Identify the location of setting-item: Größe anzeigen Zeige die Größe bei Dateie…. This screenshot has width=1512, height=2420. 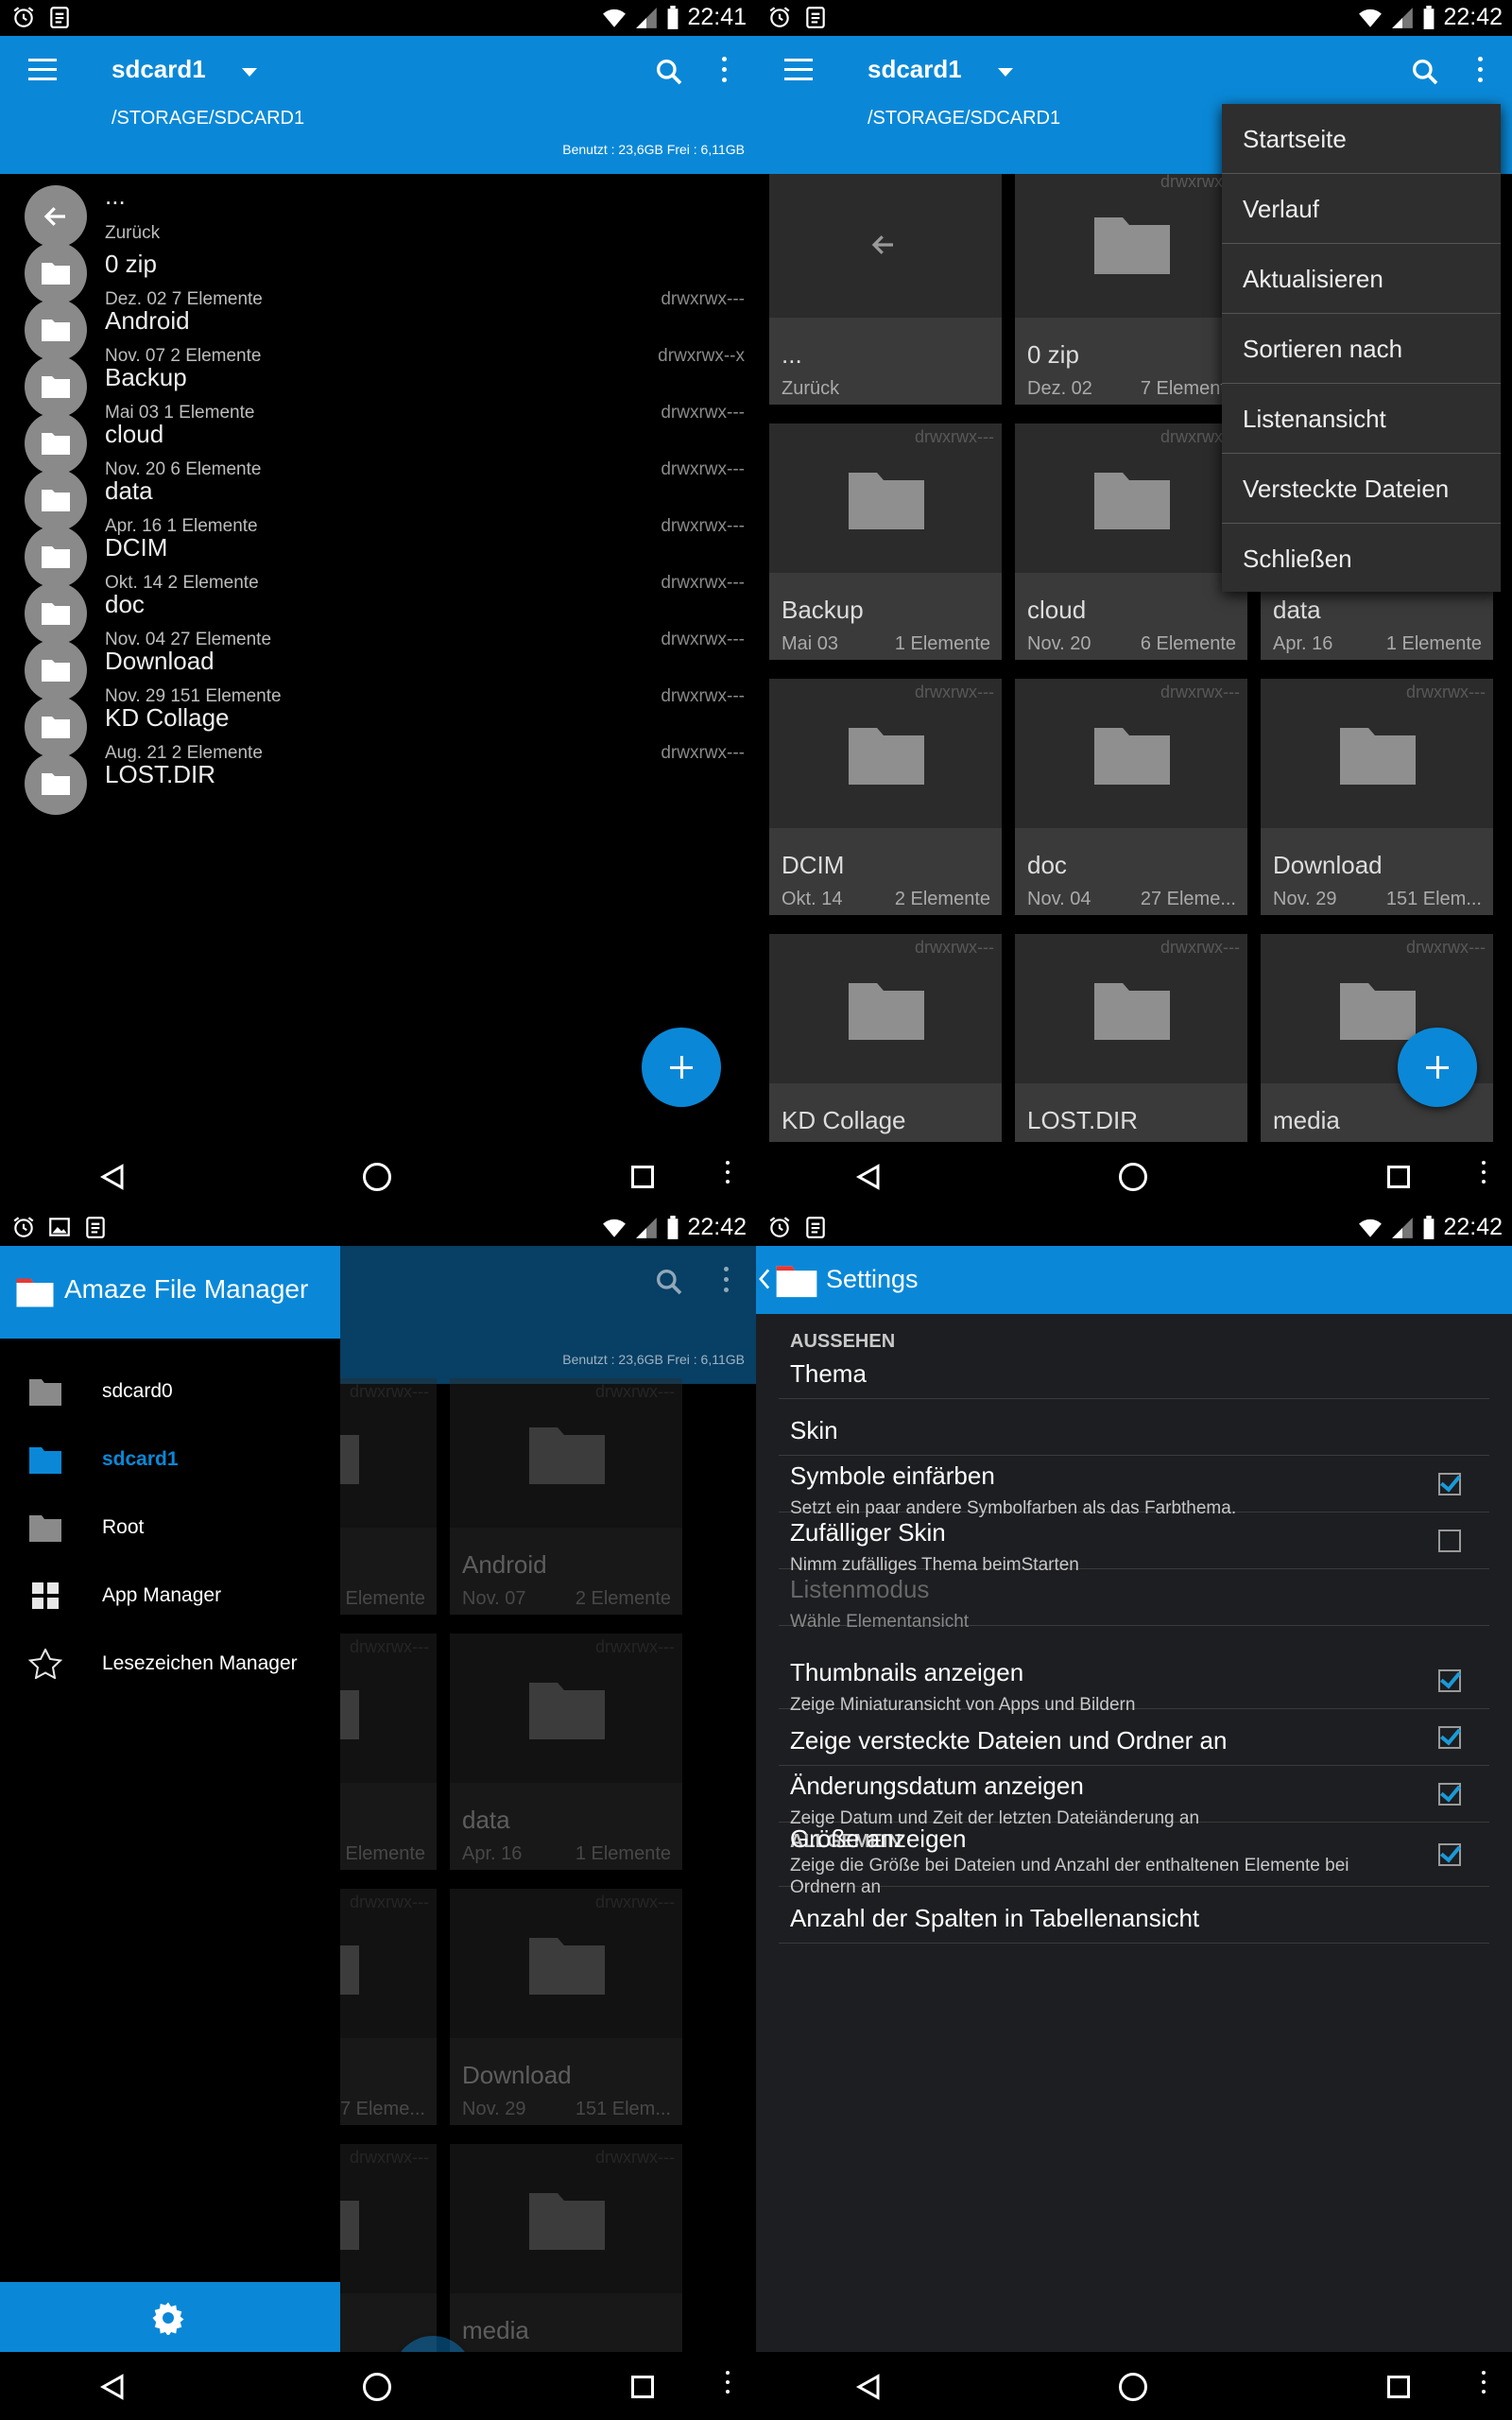
(1134, 1860).